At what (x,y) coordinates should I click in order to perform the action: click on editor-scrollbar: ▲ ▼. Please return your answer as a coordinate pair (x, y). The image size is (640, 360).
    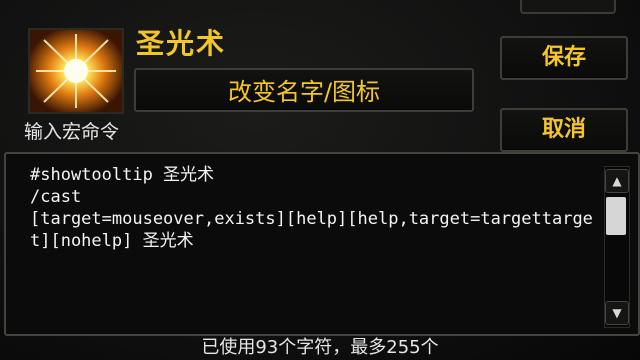
    Looking at the image, I should click on (617, 247).